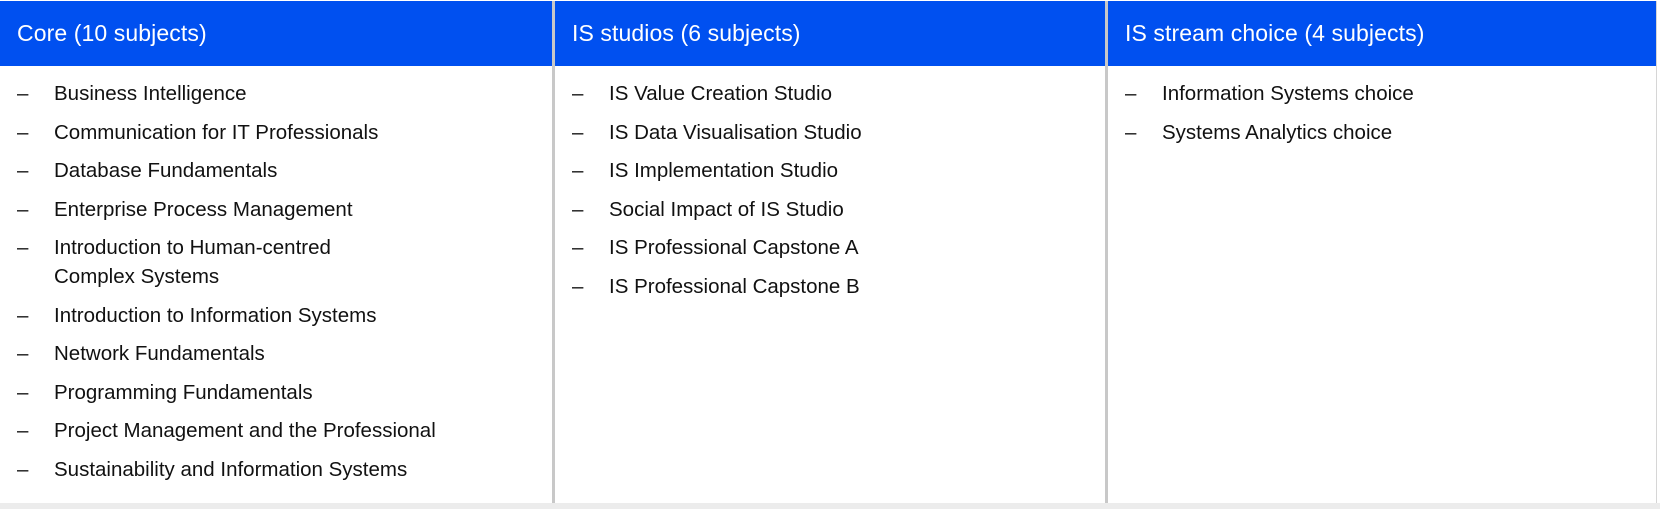 This screenshot has height=513, width=1660. What do you see at coordinates (284, 170) in the screenshot?
I see `list-item: – Database Fundamentals` at bounding box center [284, 170].